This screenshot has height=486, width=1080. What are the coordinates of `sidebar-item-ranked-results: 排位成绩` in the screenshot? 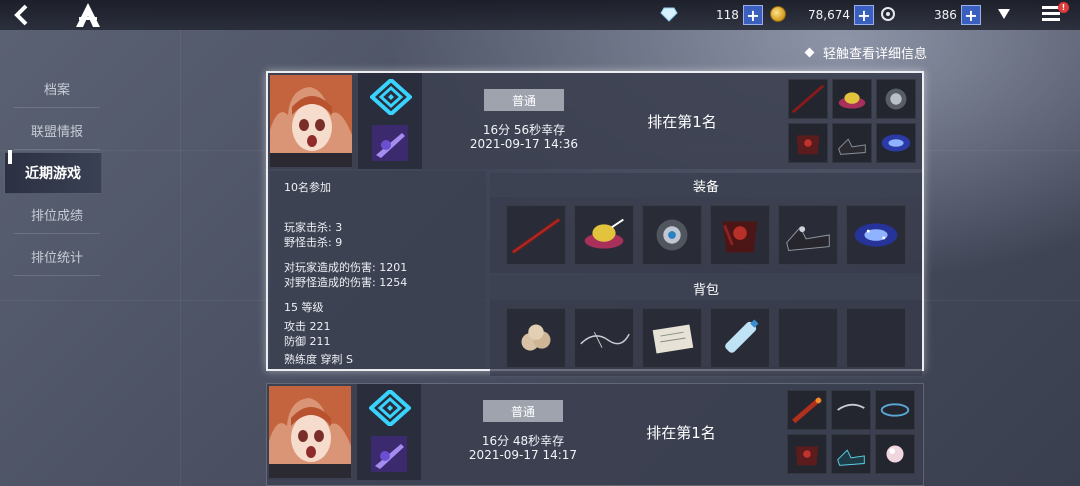 It's located at (57, 215).